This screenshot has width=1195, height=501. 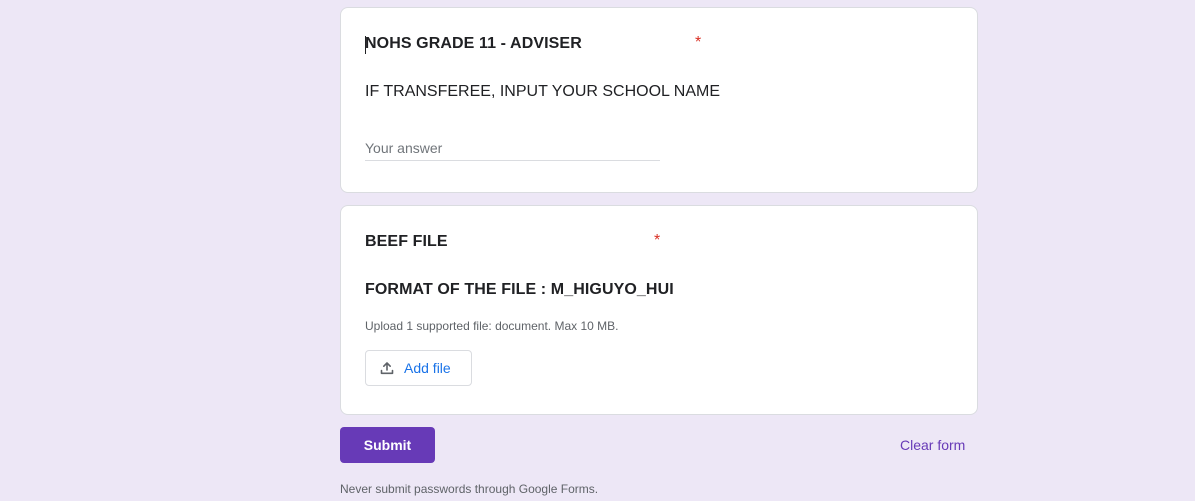 I want to click on submit-button: Submit, so click(x=387, y=445).